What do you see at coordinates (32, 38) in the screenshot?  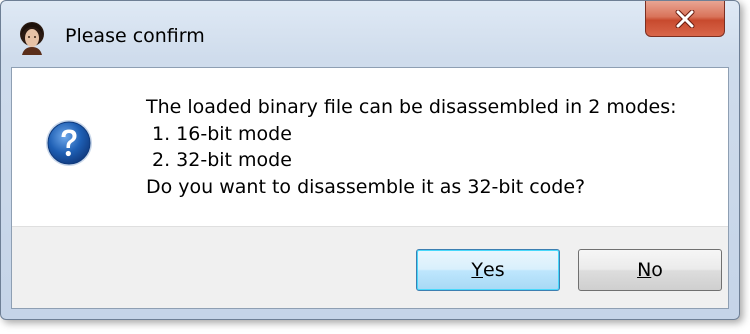 I see `app-portrait-icon` at bounding box center [32, 38].